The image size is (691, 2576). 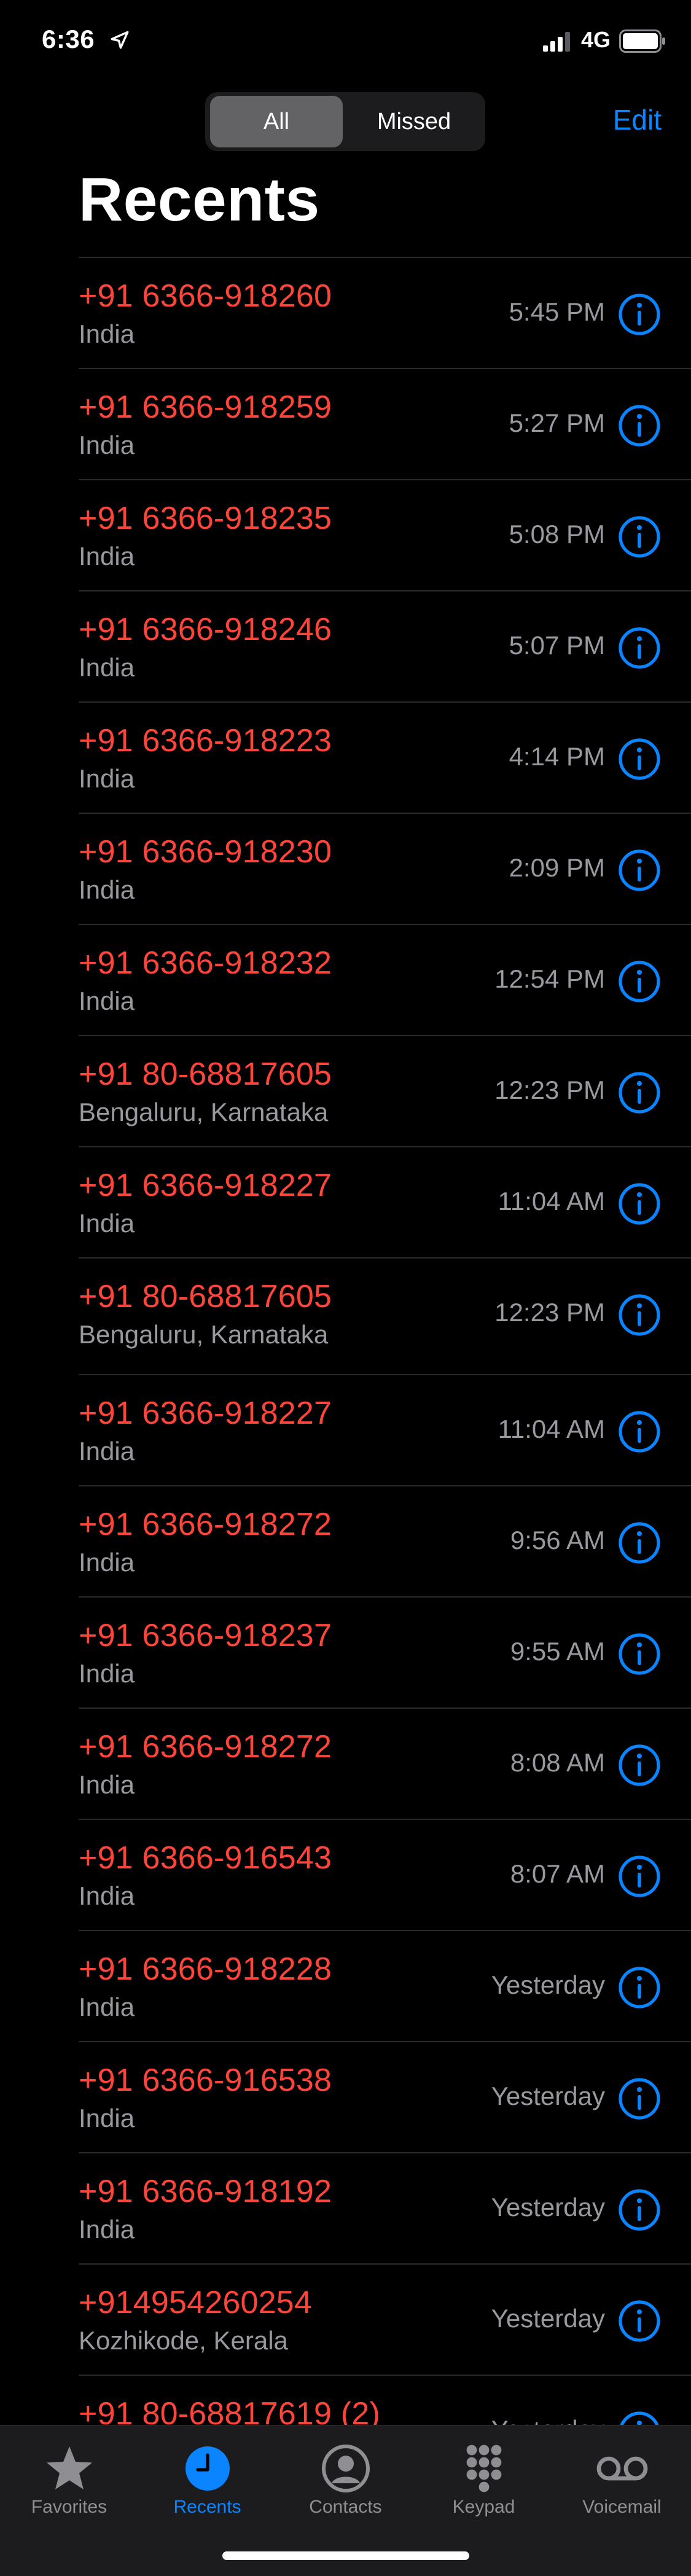 I want to click on page-title: Recents, so click(x=199, y=199).